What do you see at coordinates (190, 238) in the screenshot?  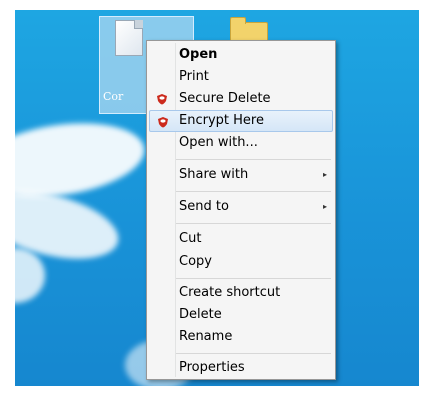 I see `menu-item-label: Cut` at bounding box center [190, 238].